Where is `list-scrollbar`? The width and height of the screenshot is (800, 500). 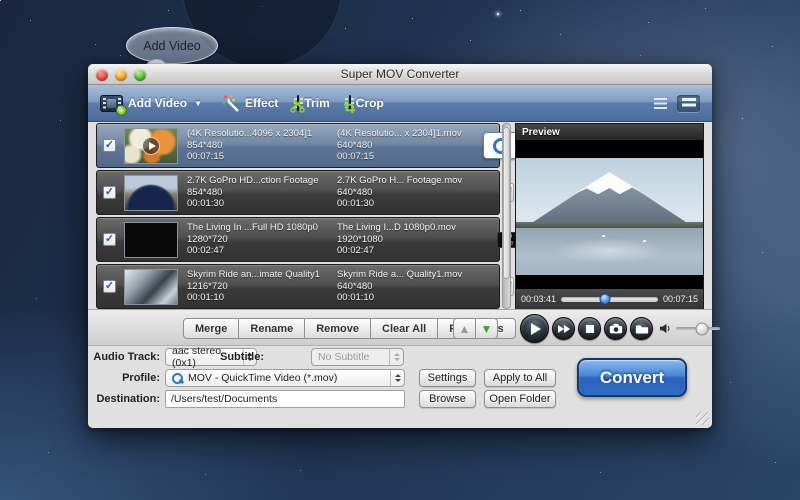
list-scrollbar is located at coordinates (506, 216).